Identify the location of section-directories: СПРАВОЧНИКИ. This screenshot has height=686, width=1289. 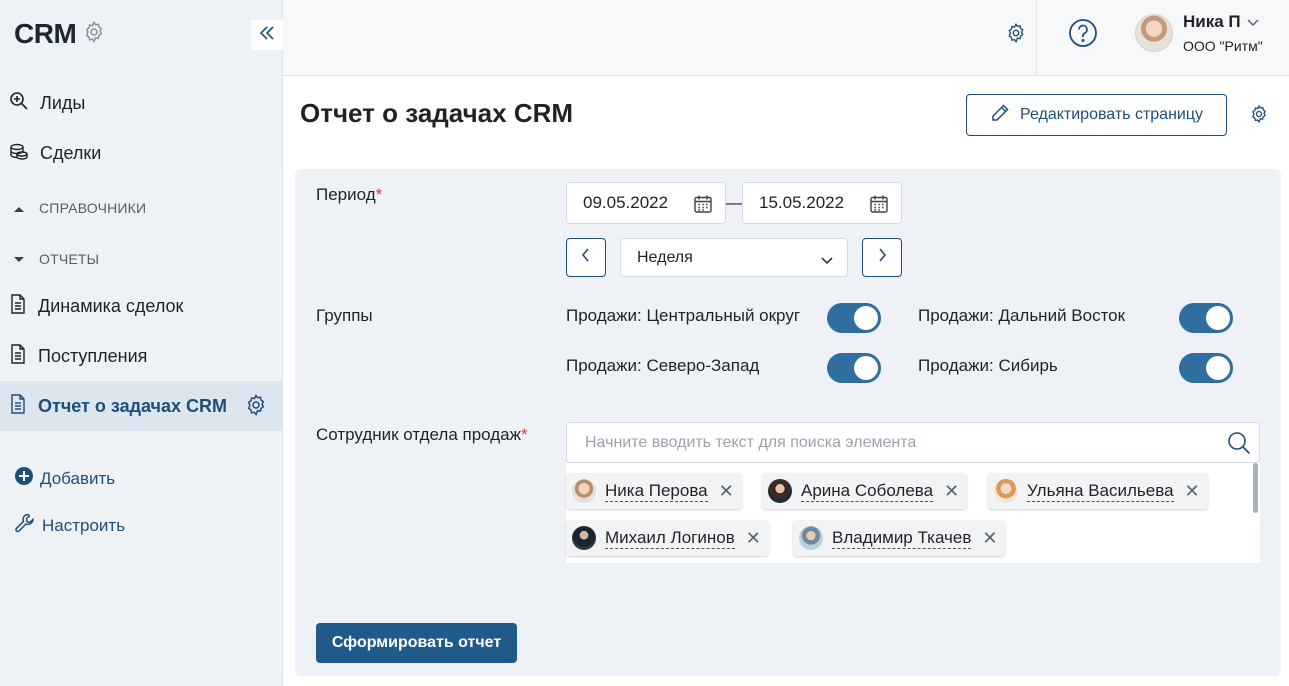
(79, 208).